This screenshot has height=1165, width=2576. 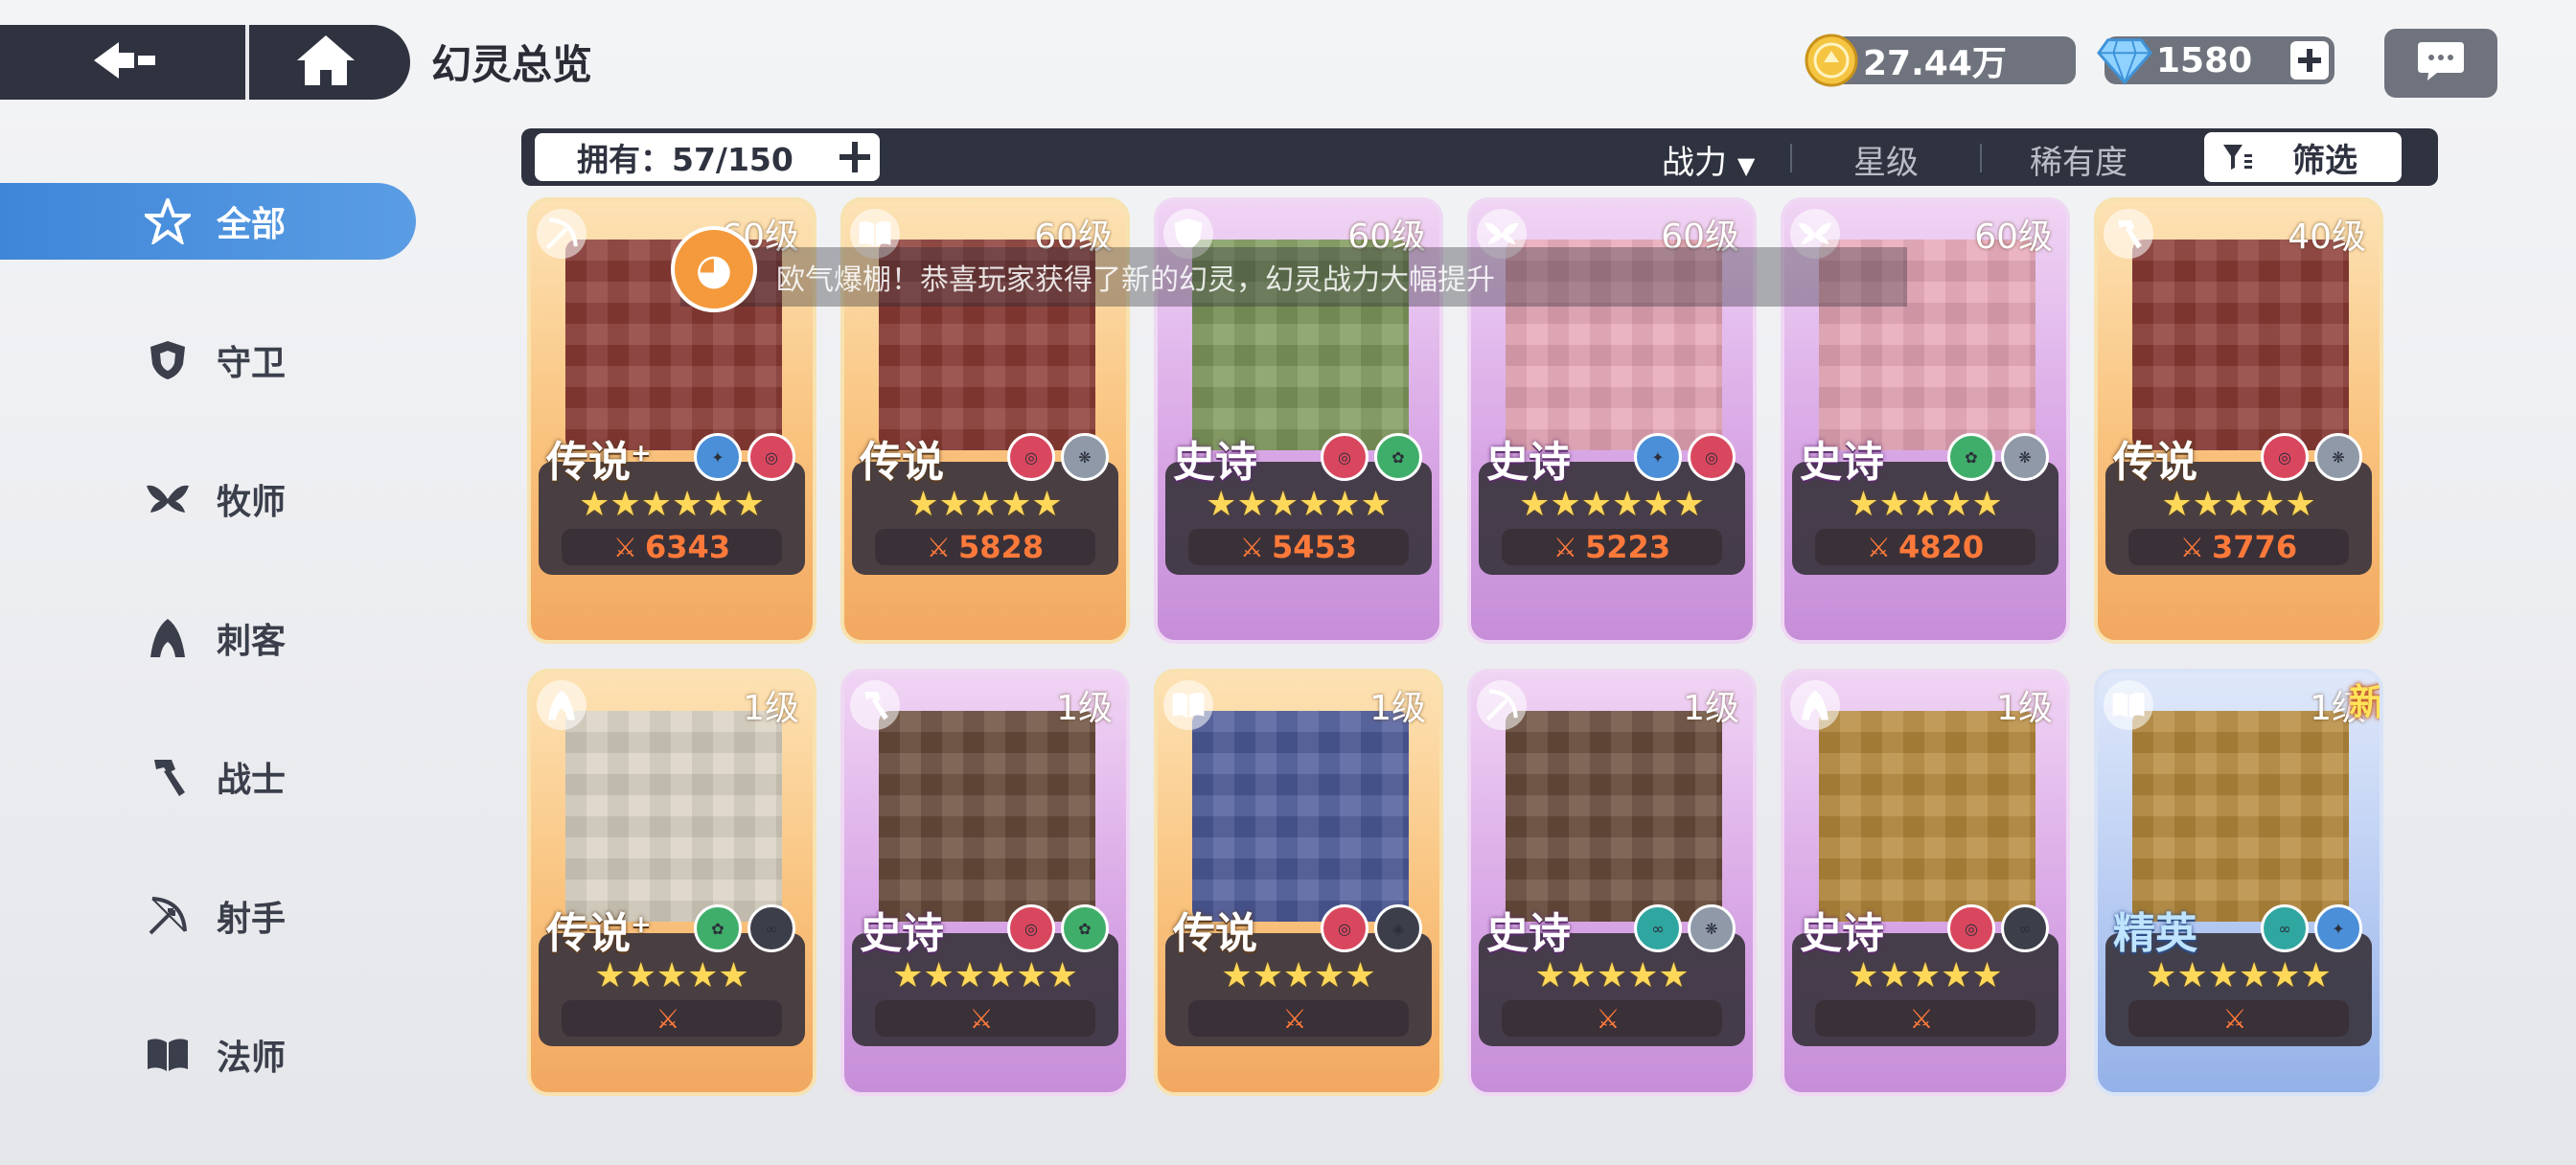 What do you see at coordinates (1815, 705) in the screenshot?
I see `hood-icon` at bounding box center [1815, 705].